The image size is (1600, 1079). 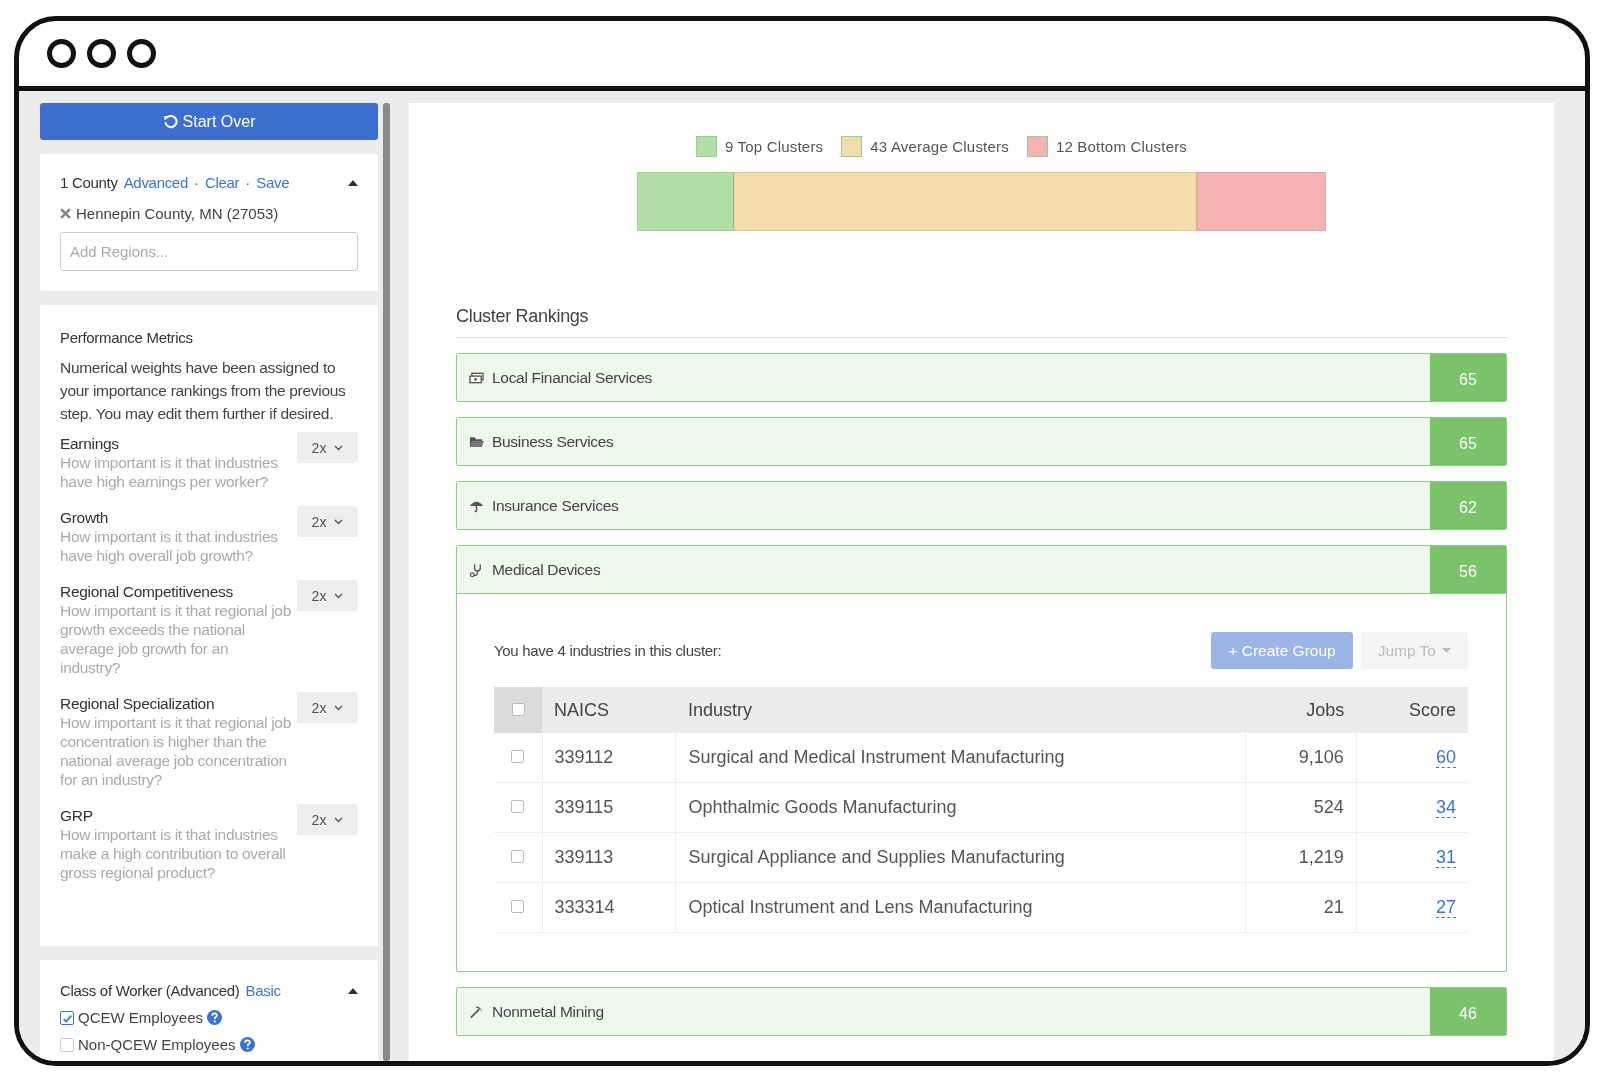 What do you see at coordinates (609, 907) in the screenshot?
I see `table-cell: 333314` at bounding box center [609, 907].